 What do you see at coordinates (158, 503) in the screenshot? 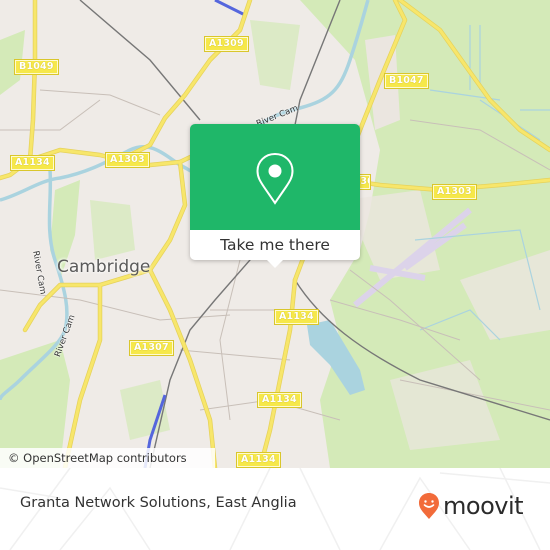
I see `location-title: Granta Network Solutions, East Anglia` at bounding box center [158, 503].